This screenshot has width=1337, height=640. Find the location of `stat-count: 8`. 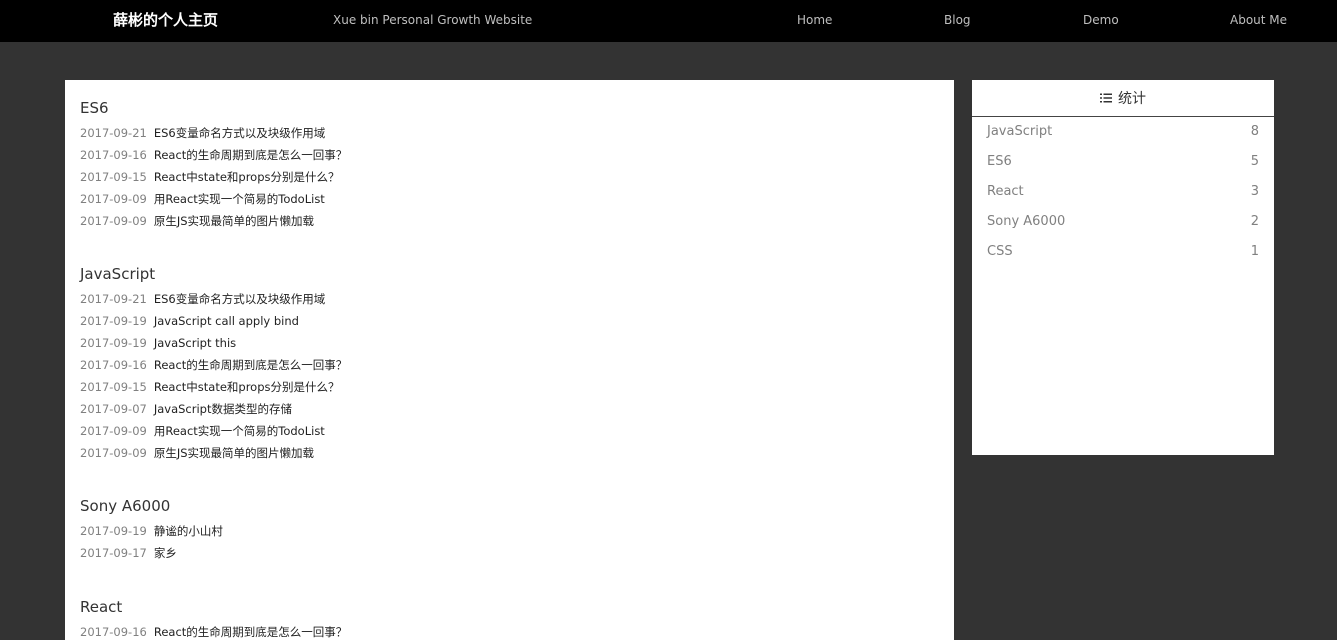

stat-count: 8 is located at coordinates (1254, 131).